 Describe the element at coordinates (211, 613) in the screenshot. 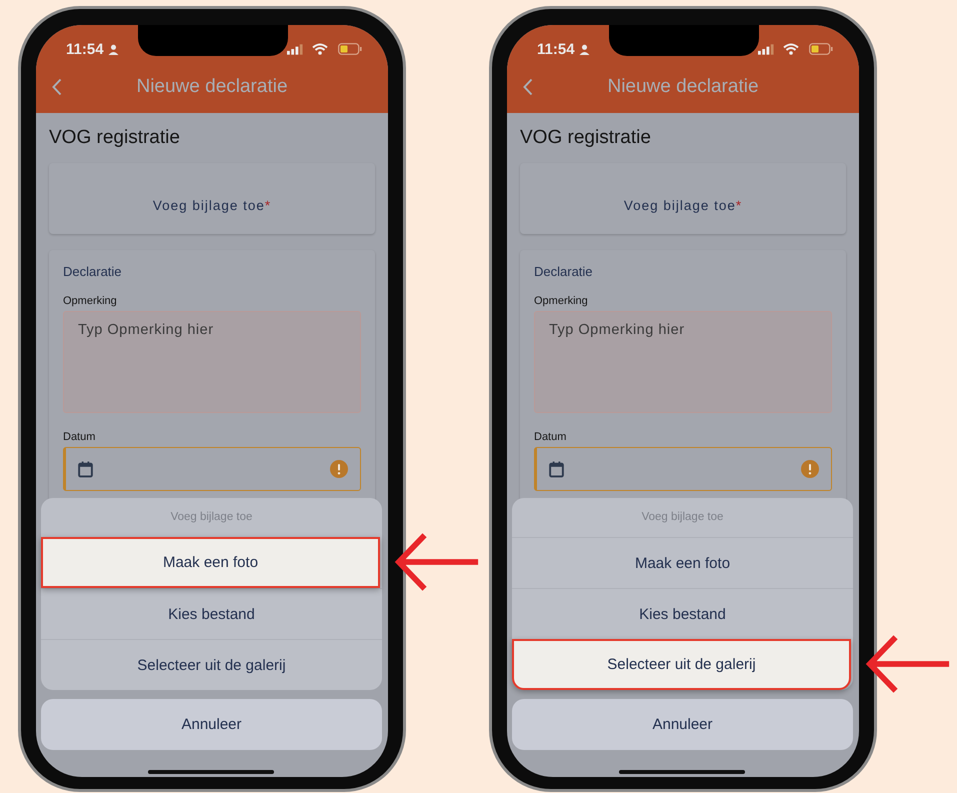

I see `sheet-option: Kies bestand` at that location.